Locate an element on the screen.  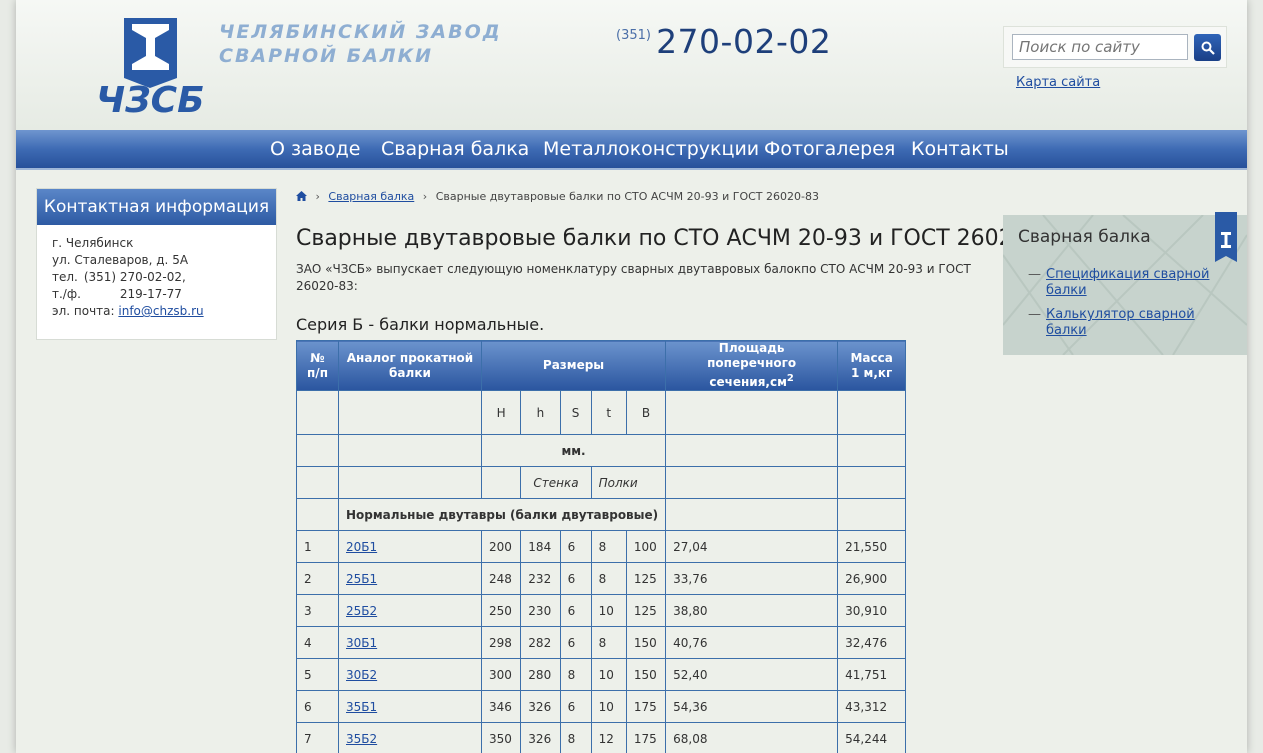
col-H: H is located at coordinates (501, 412).